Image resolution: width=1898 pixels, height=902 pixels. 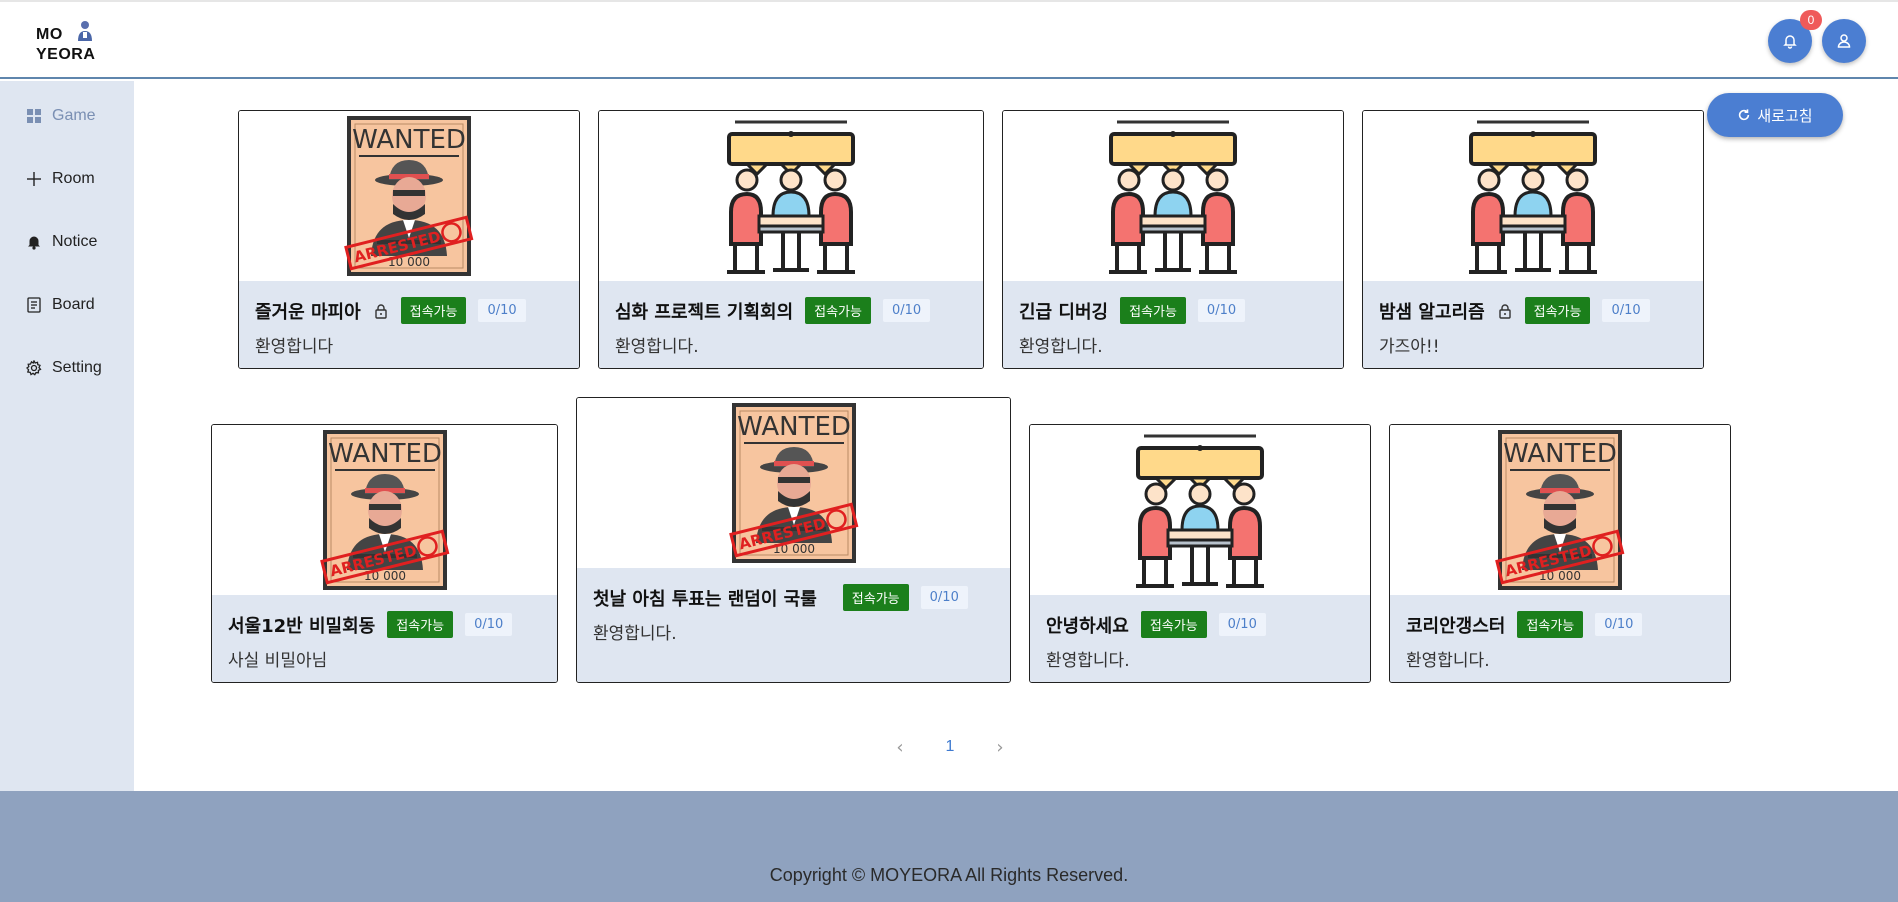 What do you see at coordinates (384, 638) in the screenshot?
I see `room-info: 서울12반 비밀회동 접속가능 0/10 사실 비밀아님` at bounding box center [384, 638].